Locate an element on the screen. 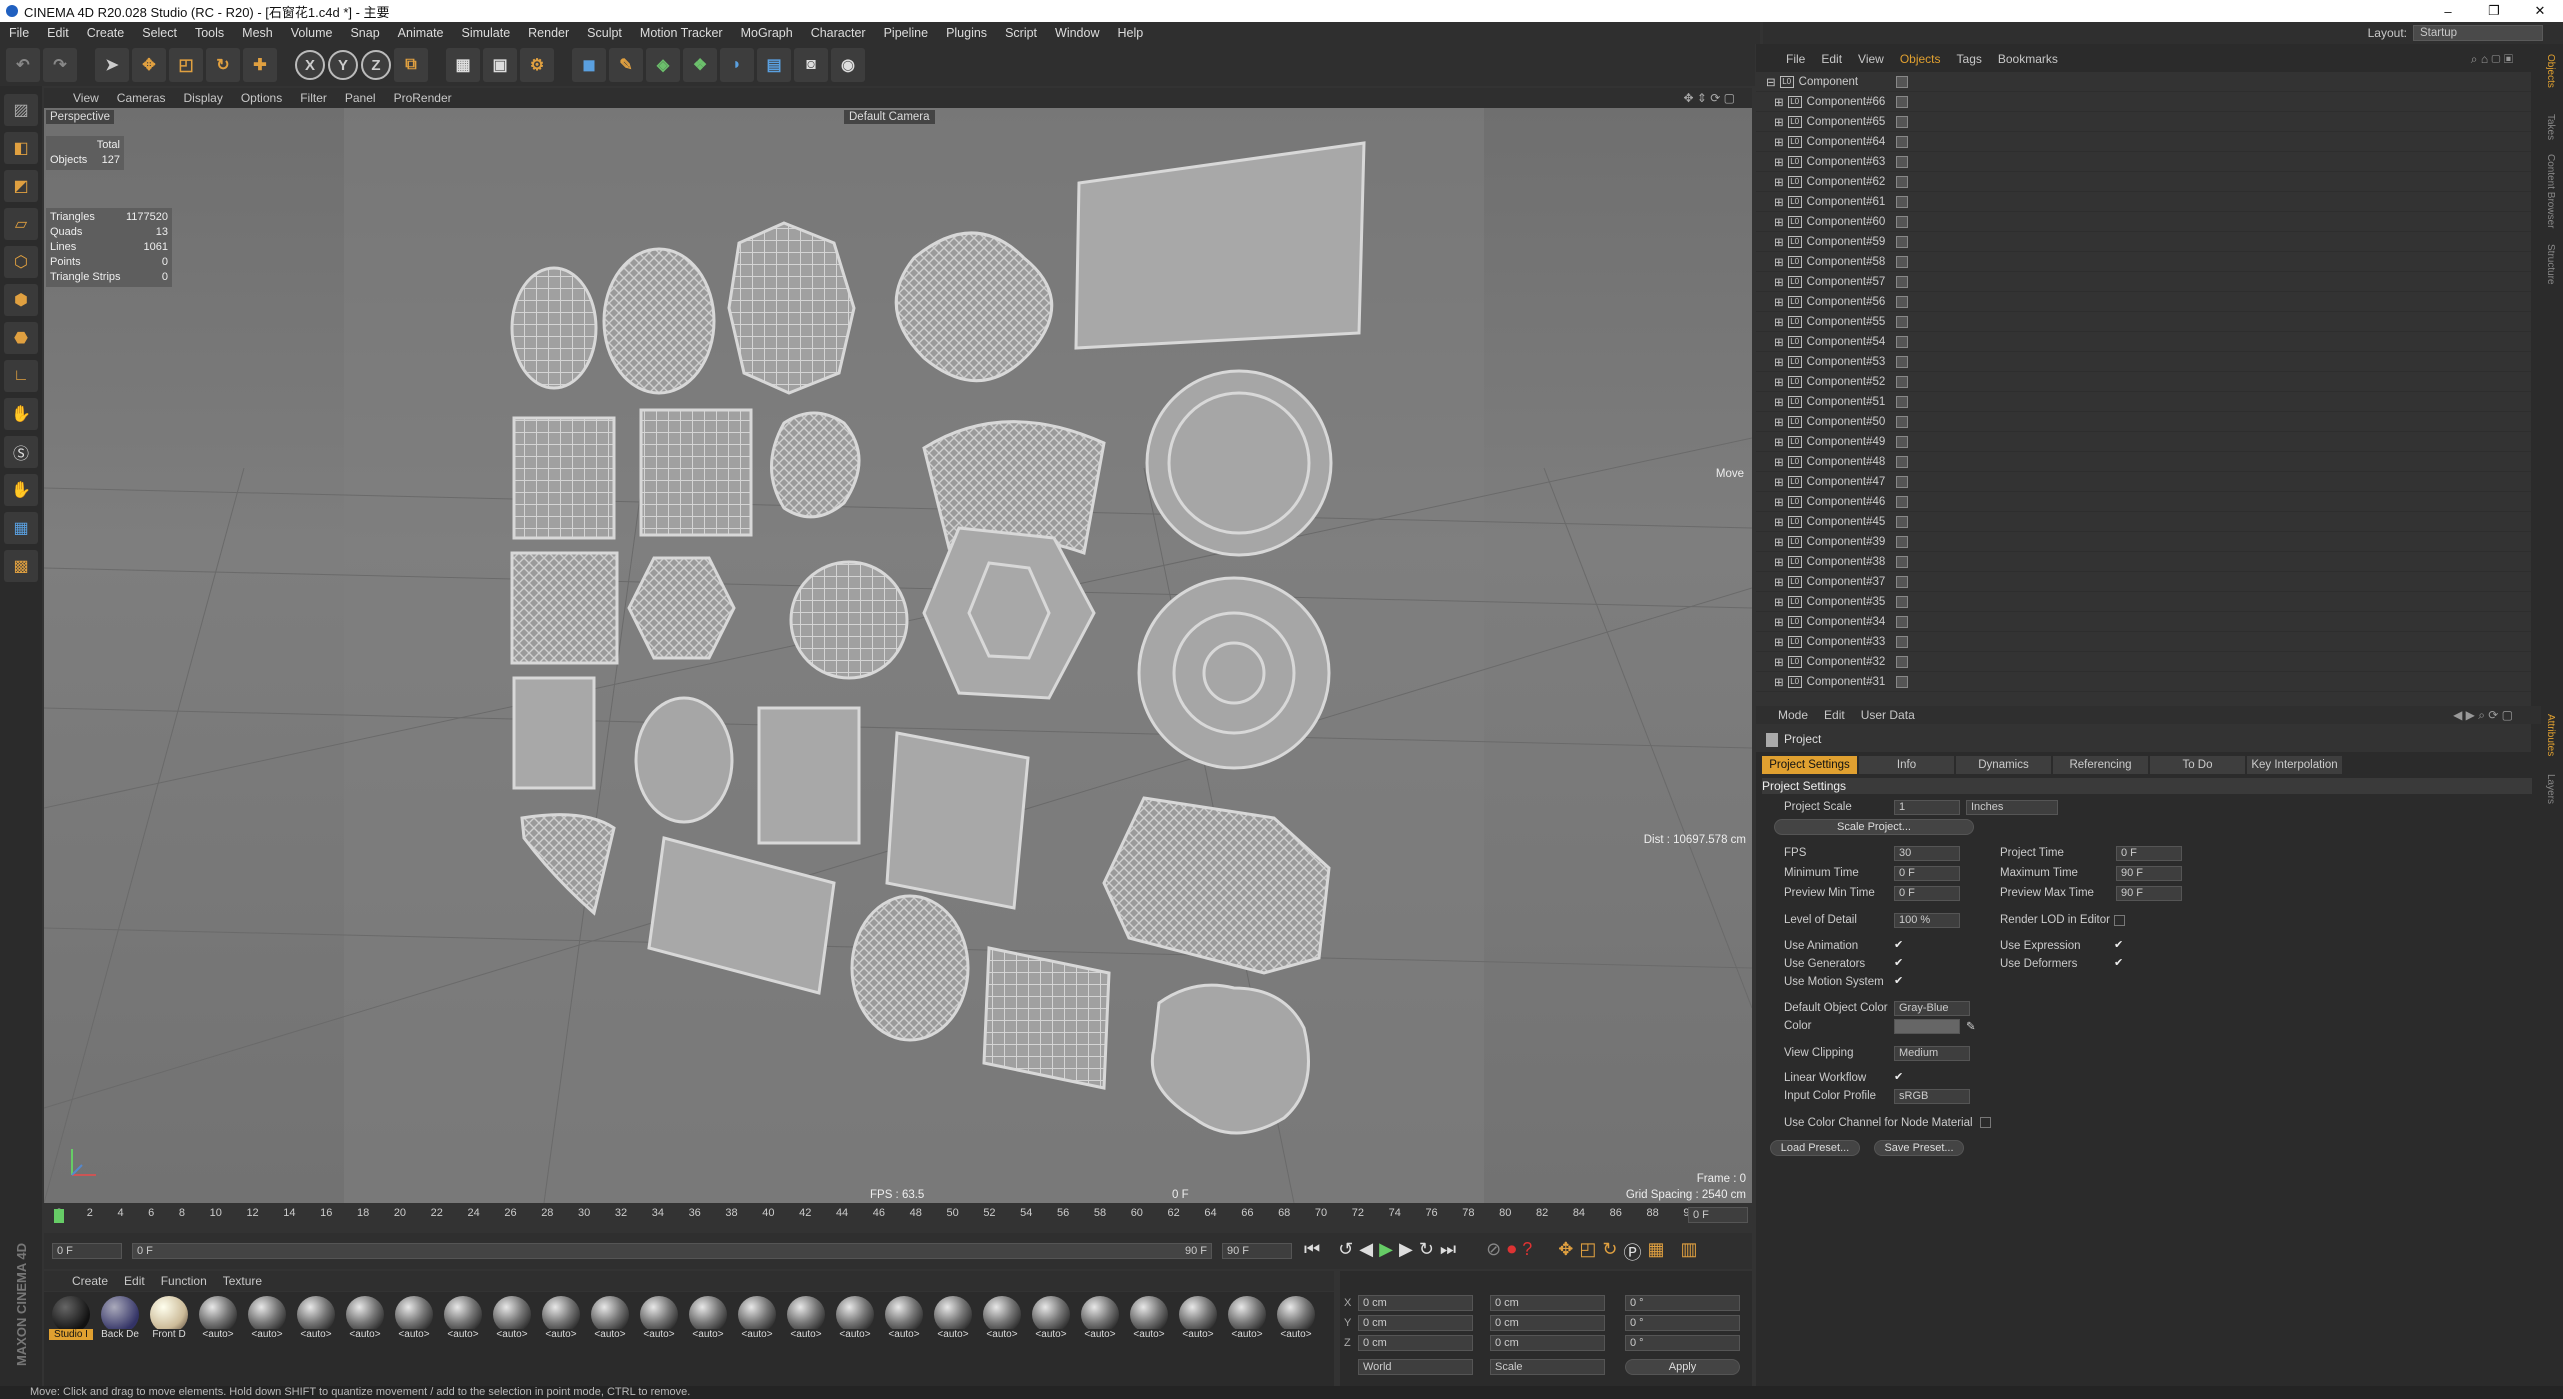  play-icon: ▶ is located at coordinates (1386, 1252).